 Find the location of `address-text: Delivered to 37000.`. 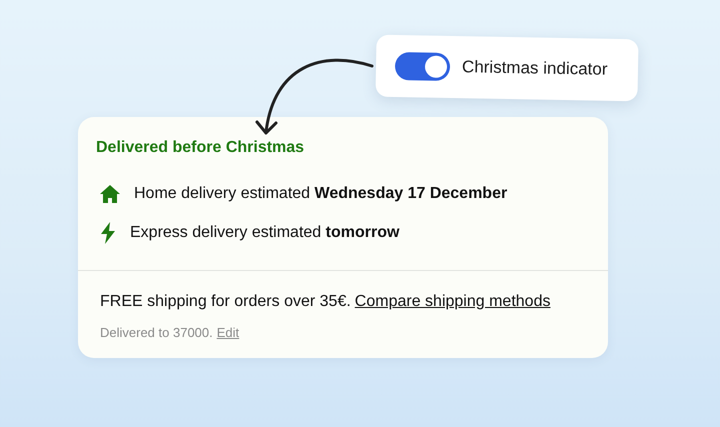

address-text: Delivered to 37000. is located at coordinates (156, 332).